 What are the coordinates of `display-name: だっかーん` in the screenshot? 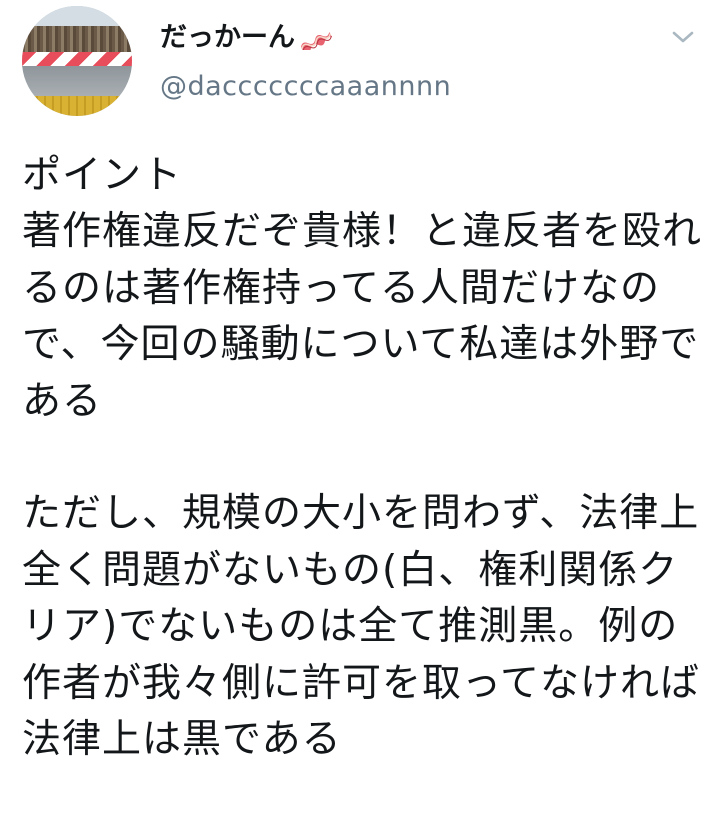 It's located at (247, 38).